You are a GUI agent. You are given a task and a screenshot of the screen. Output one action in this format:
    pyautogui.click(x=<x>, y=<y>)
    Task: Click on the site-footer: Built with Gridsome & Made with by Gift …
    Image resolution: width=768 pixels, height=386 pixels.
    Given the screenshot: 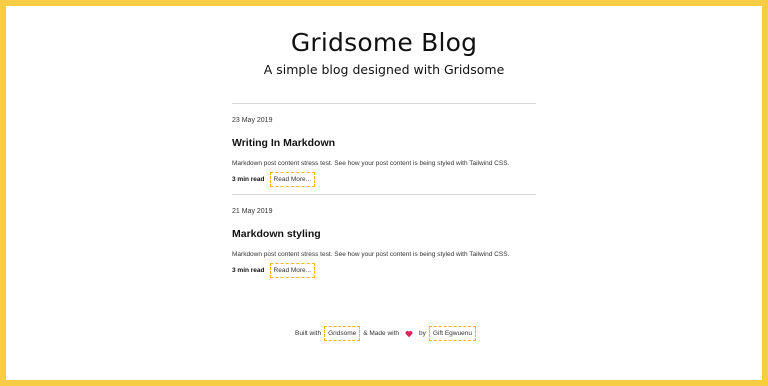 What is the action you would take?
    pyautogui.click(x=384, y=333)
    